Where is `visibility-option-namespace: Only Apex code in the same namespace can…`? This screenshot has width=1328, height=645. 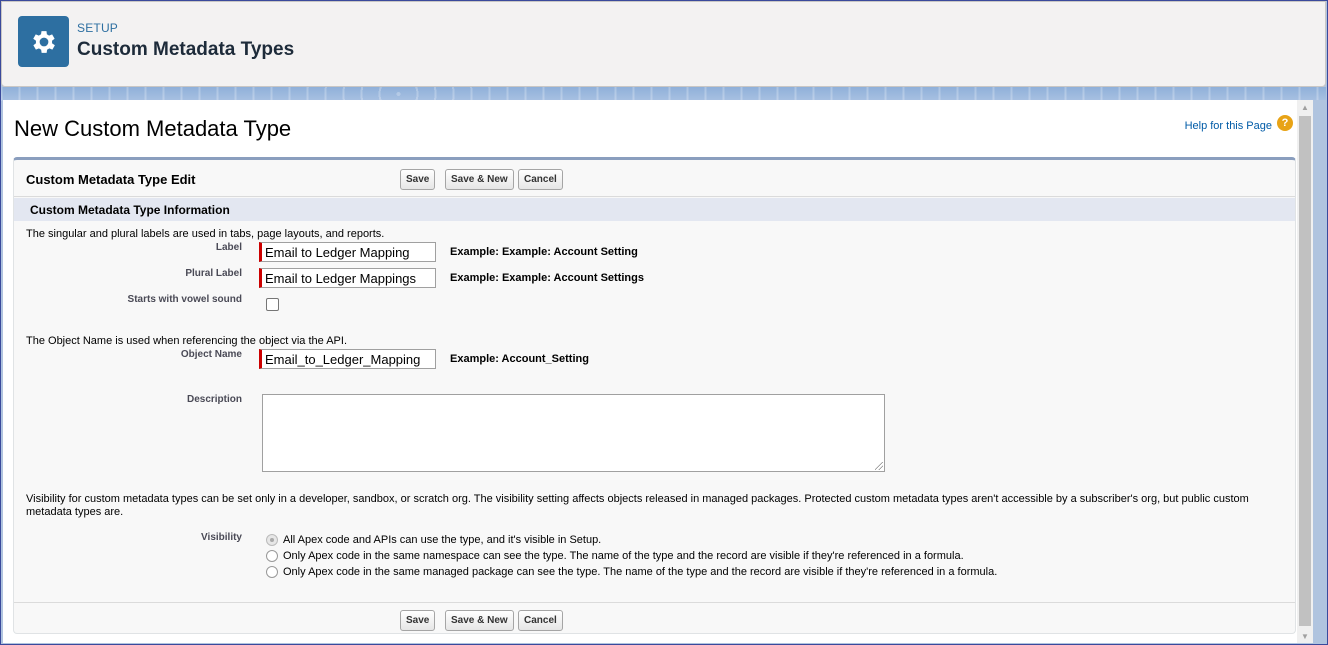
visibility-option-namespace: Only Apex code in the same namespace can… is located at coordinates (615, 556).